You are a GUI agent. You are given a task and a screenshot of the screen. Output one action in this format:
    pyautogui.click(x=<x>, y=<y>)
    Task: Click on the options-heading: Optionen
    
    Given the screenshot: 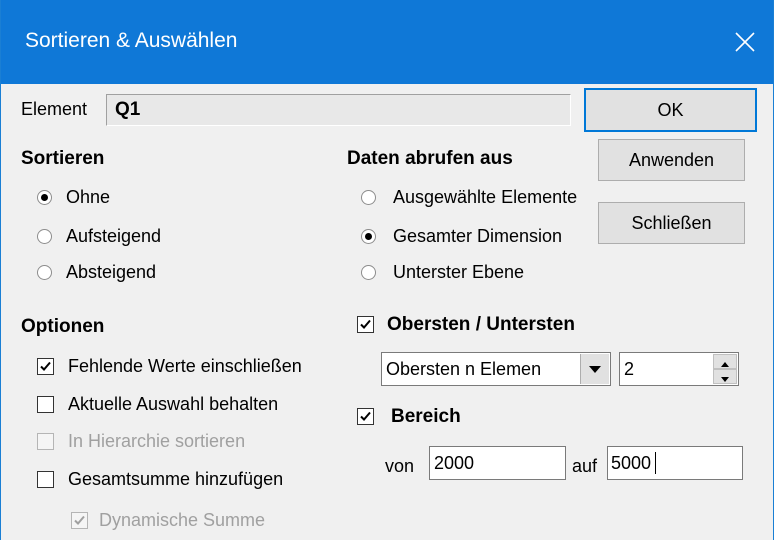 What is the action you would take?
    pyautogui.click(x=63, y=326)
    